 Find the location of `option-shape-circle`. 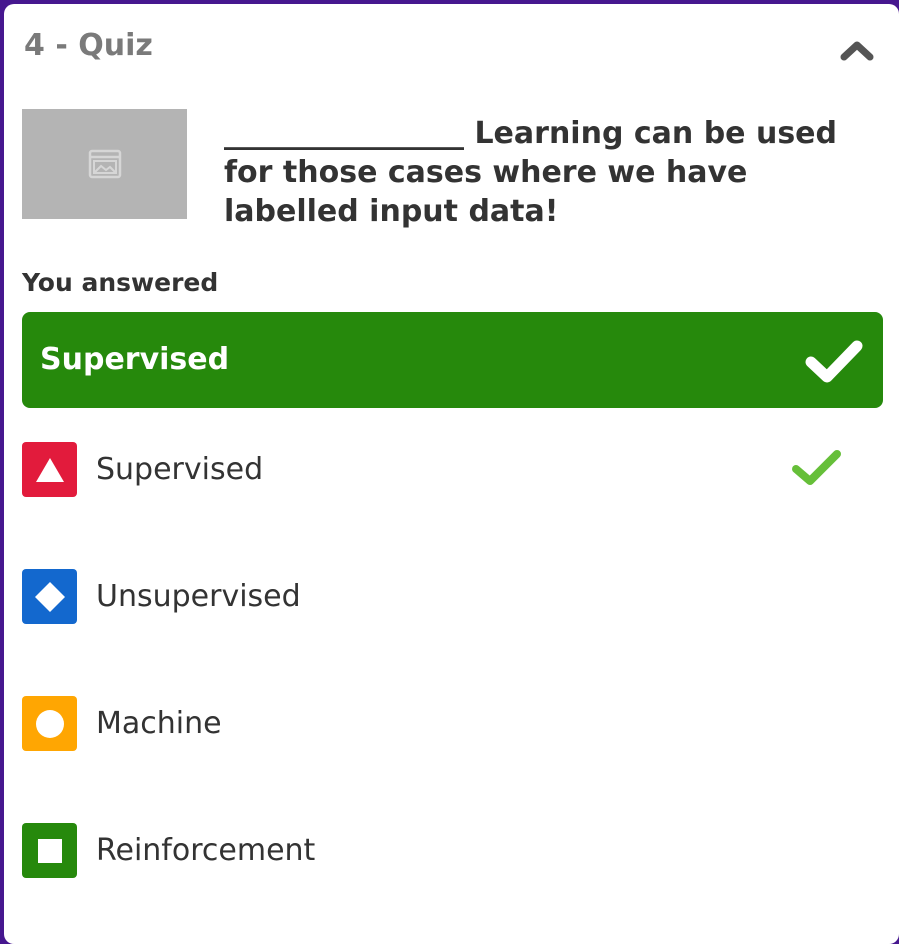

option-shape-circle is located at coordinates (49, 723).